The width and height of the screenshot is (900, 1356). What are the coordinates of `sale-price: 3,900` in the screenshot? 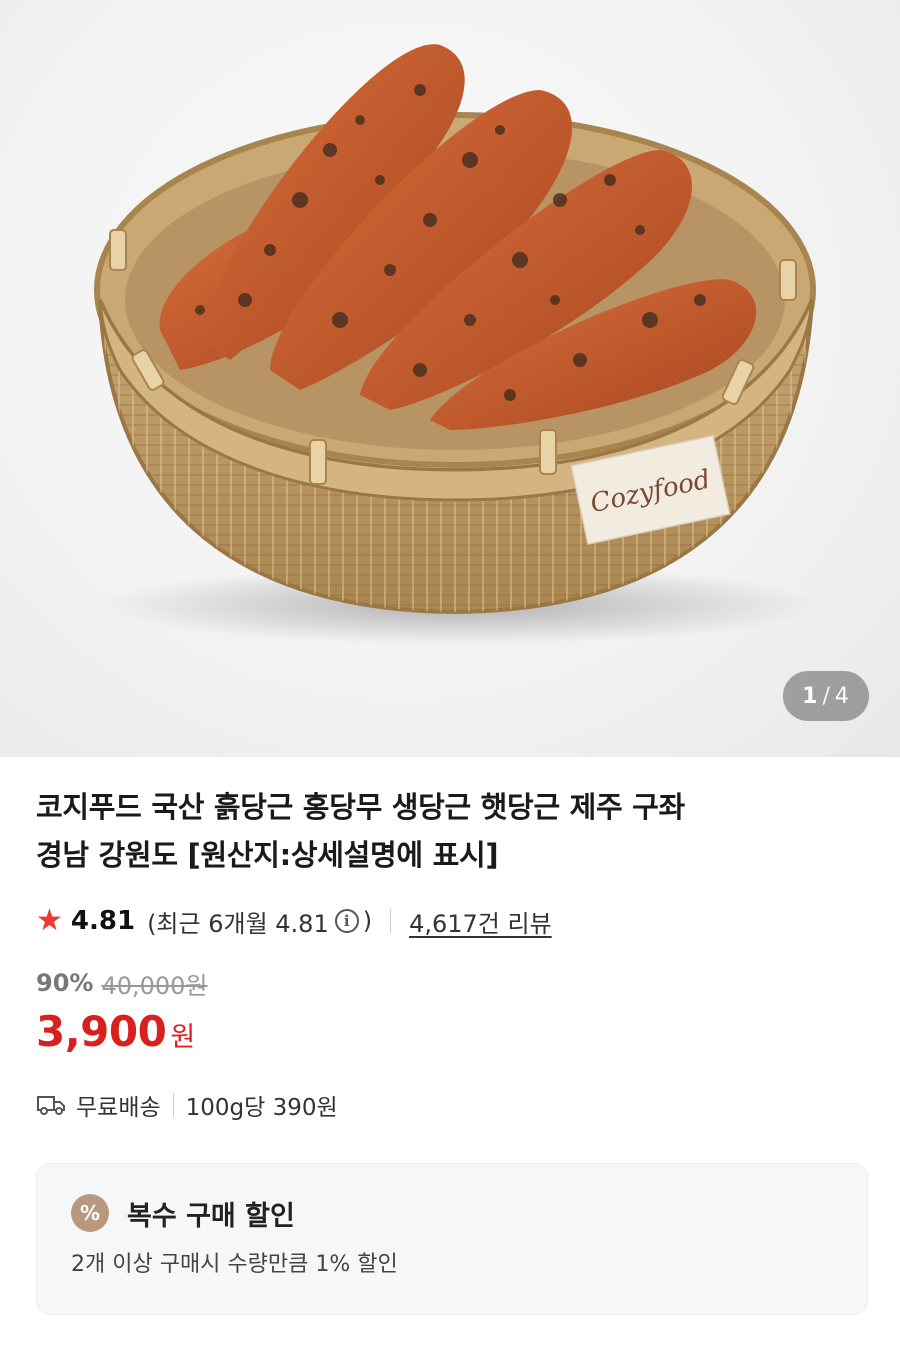 It's located at (101, 1031).